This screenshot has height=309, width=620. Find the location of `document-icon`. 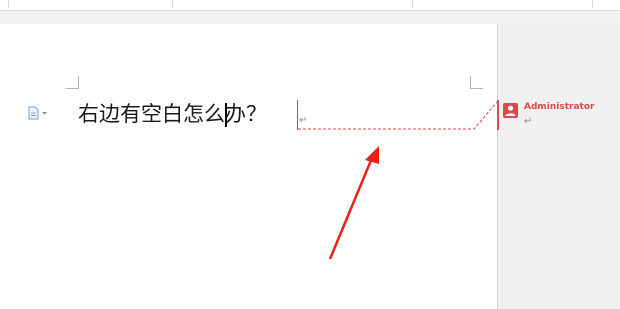

document-icon is located at coordinates (37, 113).